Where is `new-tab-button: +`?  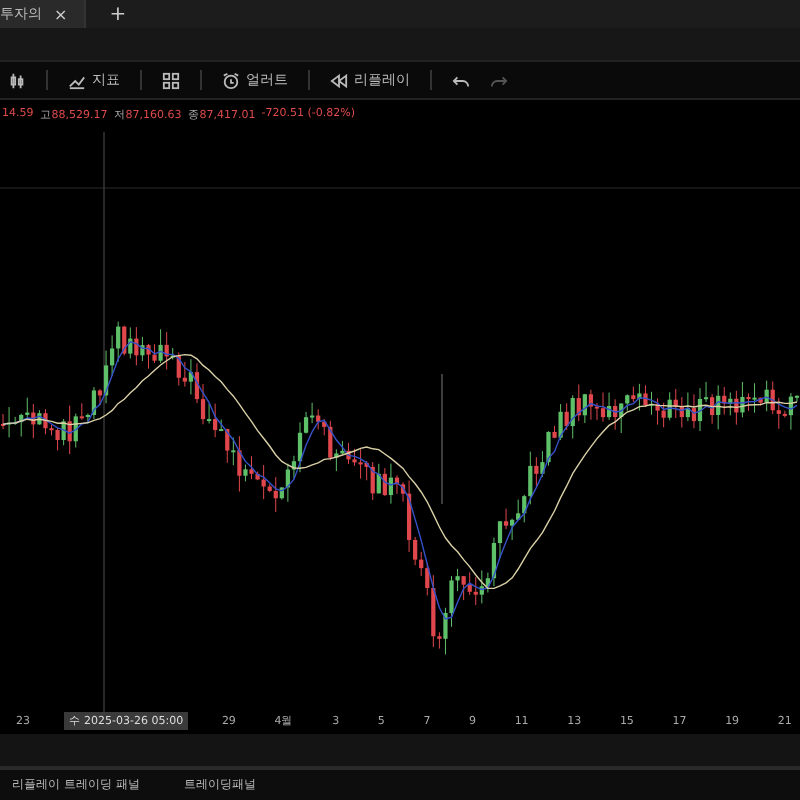
new-tab-button: + is located at coordinates (118, 14).